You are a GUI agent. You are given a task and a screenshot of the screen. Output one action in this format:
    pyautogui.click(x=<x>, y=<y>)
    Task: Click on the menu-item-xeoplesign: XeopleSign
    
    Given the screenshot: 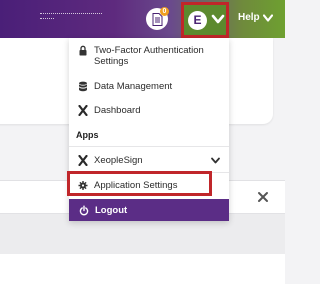 What is the action you would take?
    pyautogui.click(x=149, y=160)
    